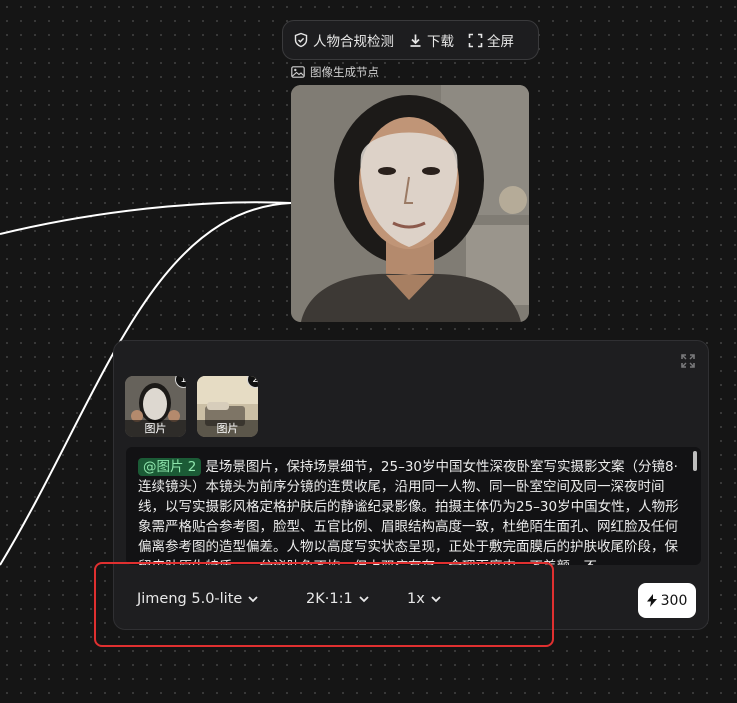  I want to click on node-title: 图像生成节点, so click(335, 72).